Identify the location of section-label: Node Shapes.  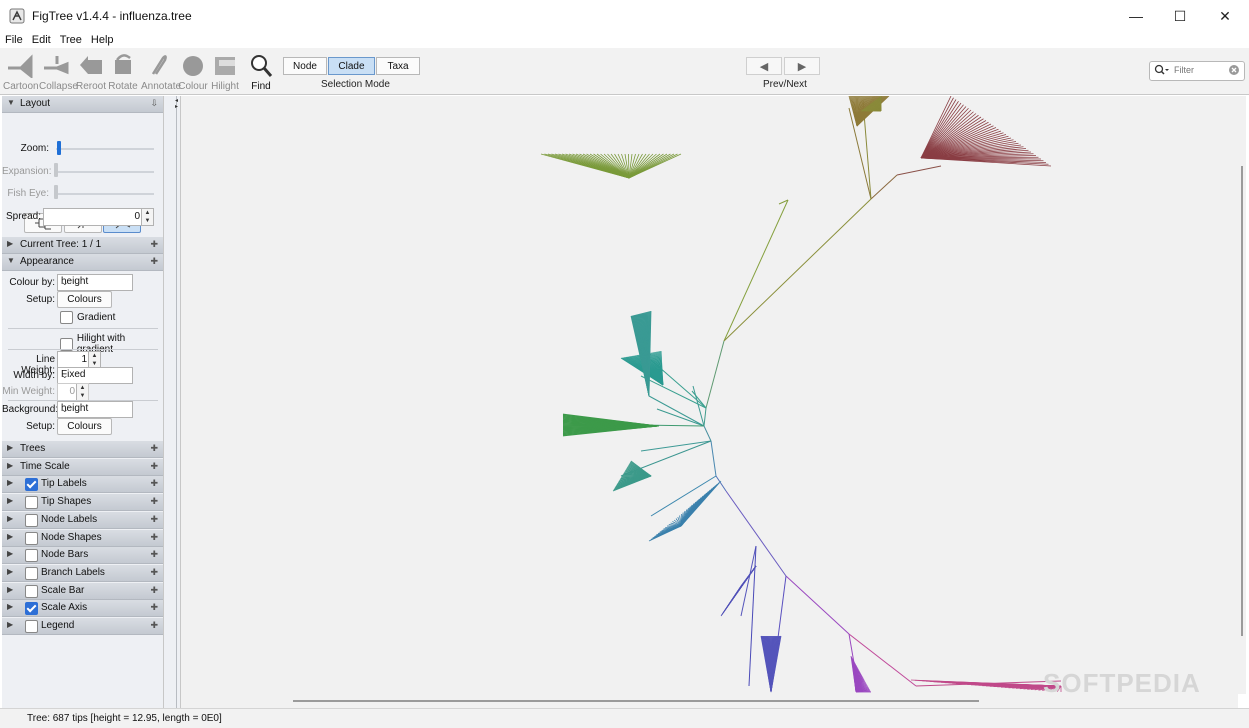
(71, 537).